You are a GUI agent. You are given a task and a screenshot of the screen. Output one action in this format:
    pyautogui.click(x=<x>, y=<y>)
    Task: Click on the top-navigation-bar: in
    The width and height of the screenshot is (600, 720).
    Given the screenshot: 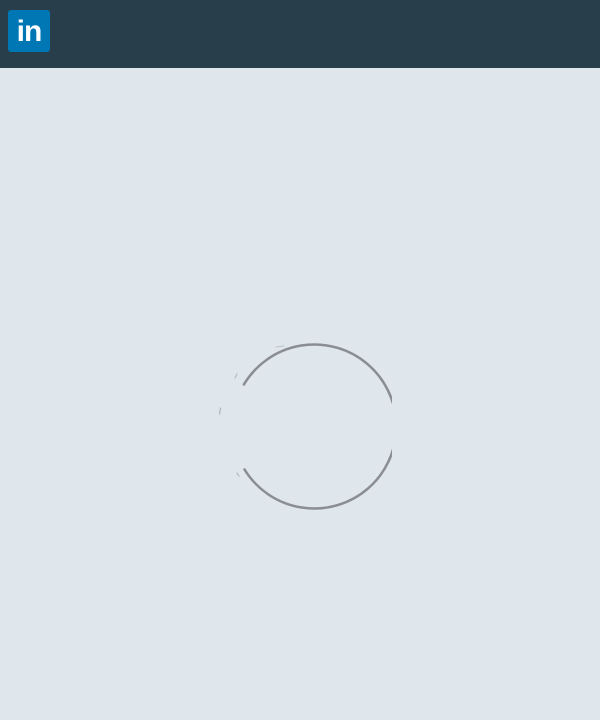 What is the action you would take?
    pyautogui.click(x=300, y=34)
    